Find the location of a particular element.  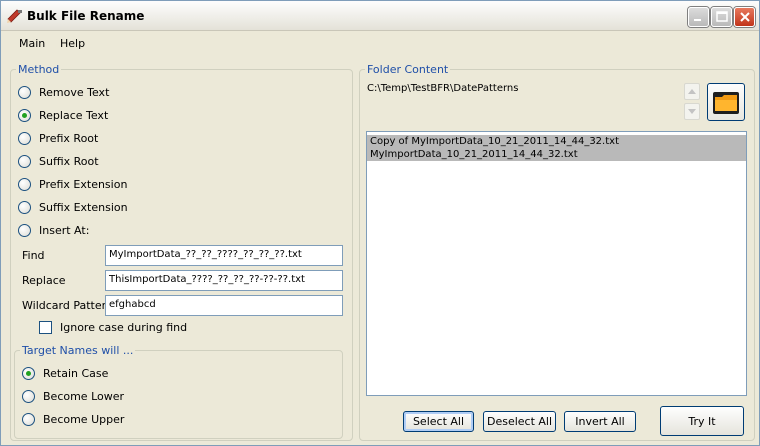

window-title: Bulk File Rename is located at coordinates (86, 16).